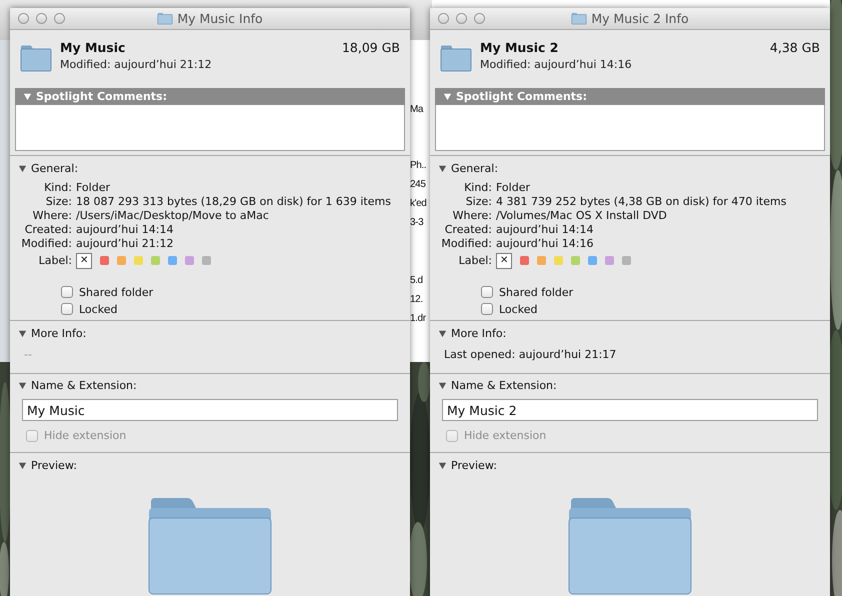  I want to click on file-name: 245, so click(418, 184).